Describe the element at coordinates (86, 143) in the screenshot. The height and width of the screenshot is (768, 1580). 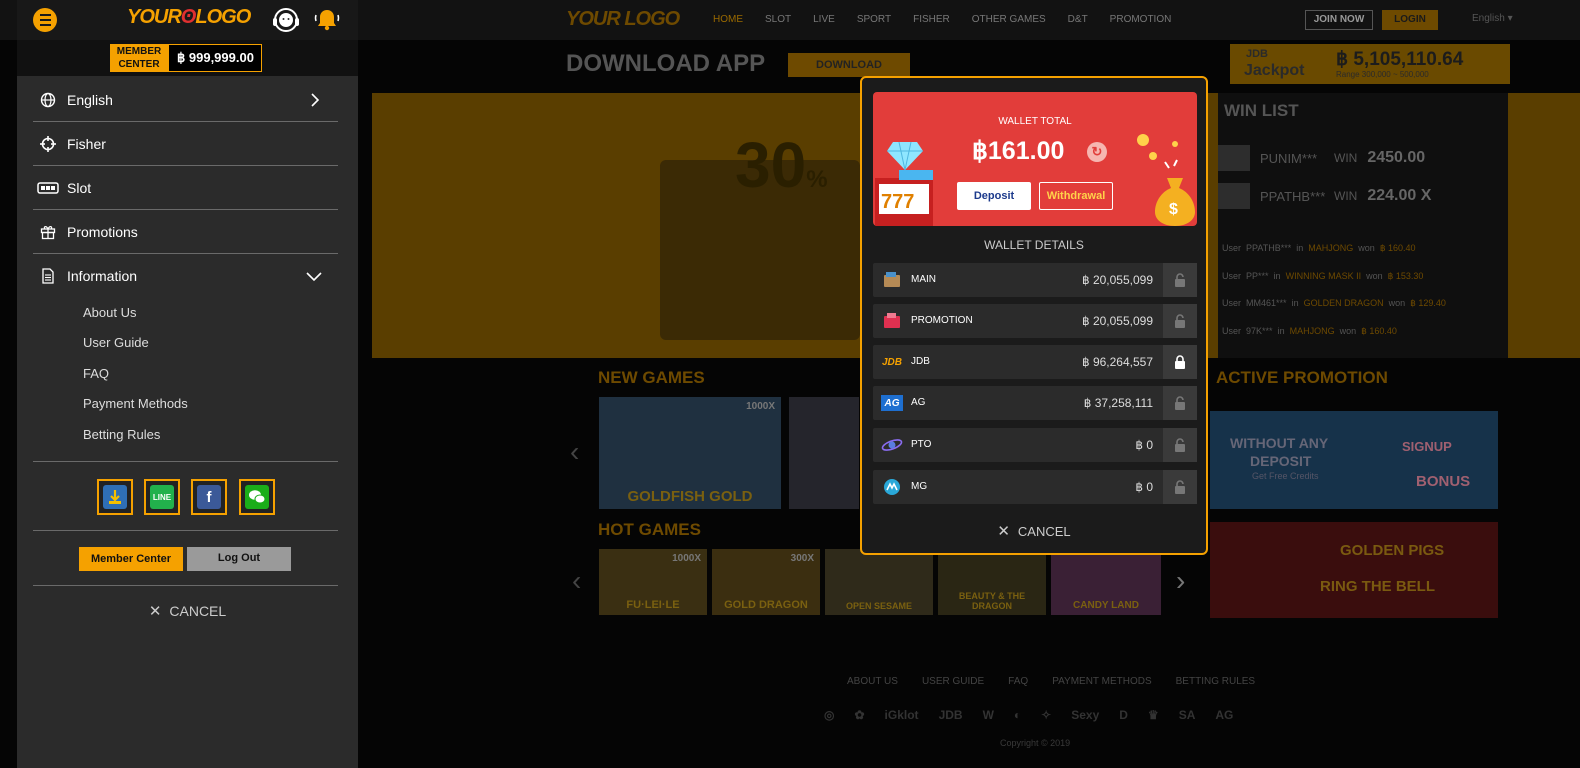
I see `drawer-item-label: Fisher` at that location.